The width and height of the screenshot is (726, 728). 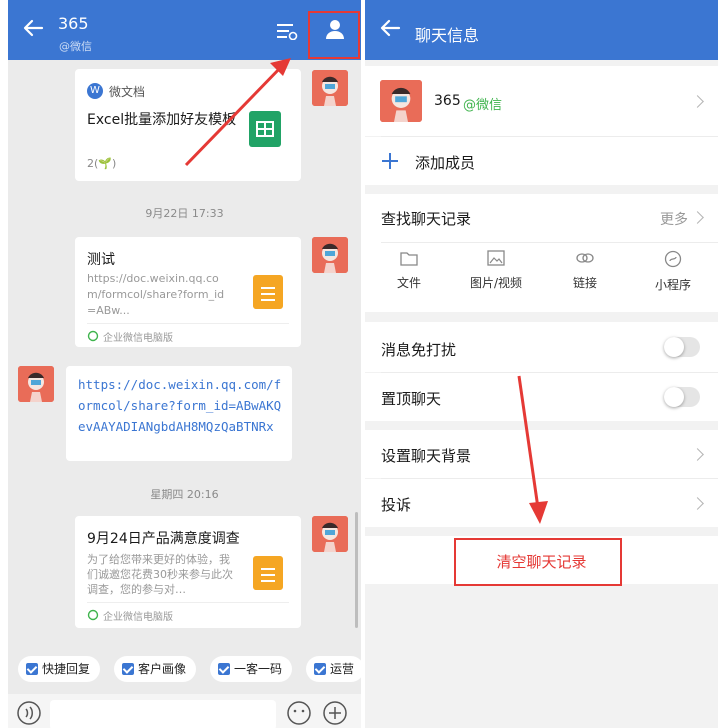 I want to click on doc-meta: 2(🌱), so click(x=102, y=163).